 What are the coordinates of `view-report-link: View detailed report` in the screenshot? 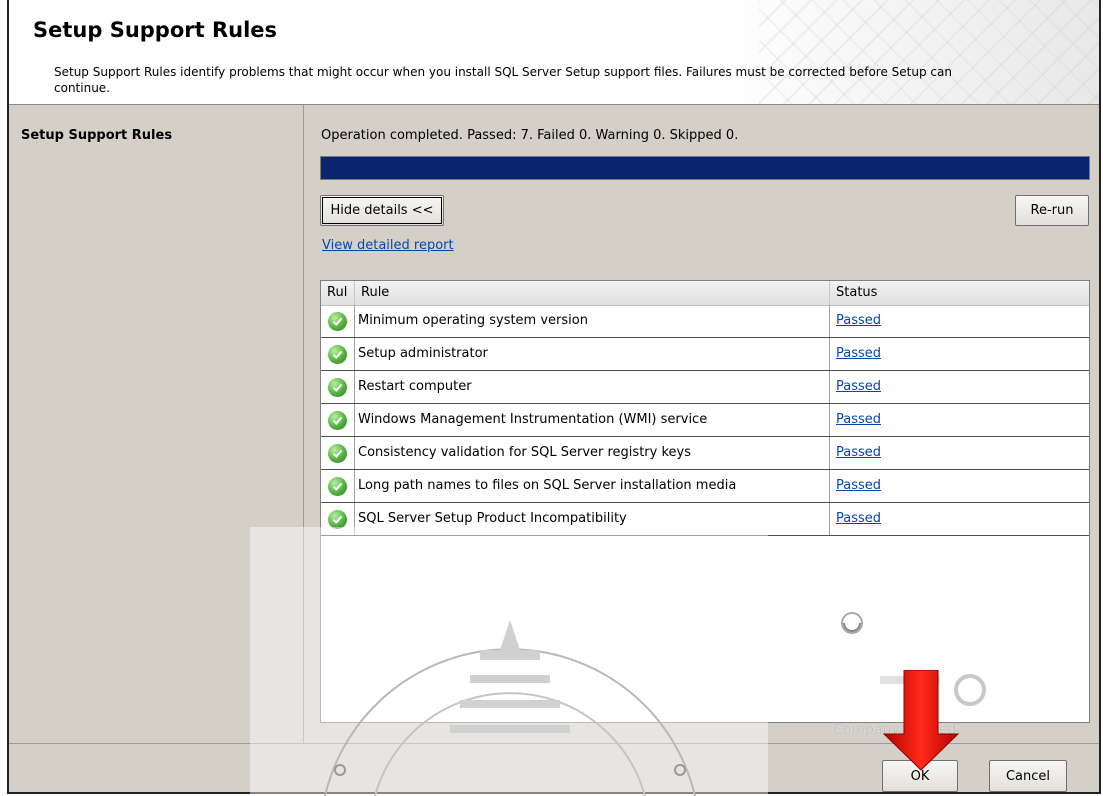 It's located at (388, 245).